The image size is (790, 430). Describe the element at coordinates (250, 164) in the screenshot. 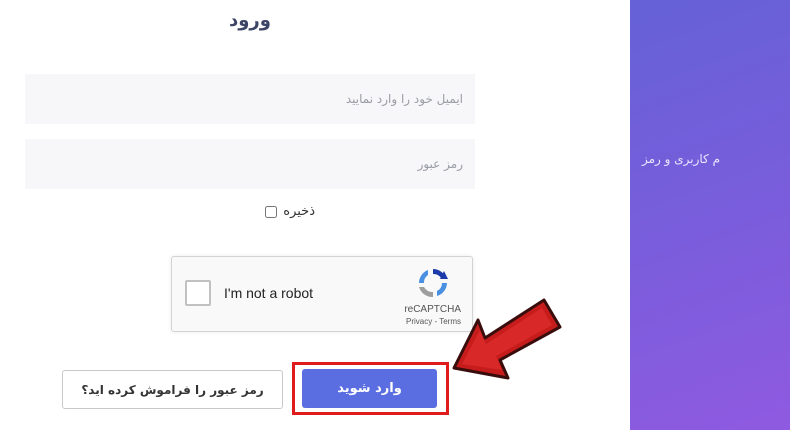

I see `password-field` at that location.